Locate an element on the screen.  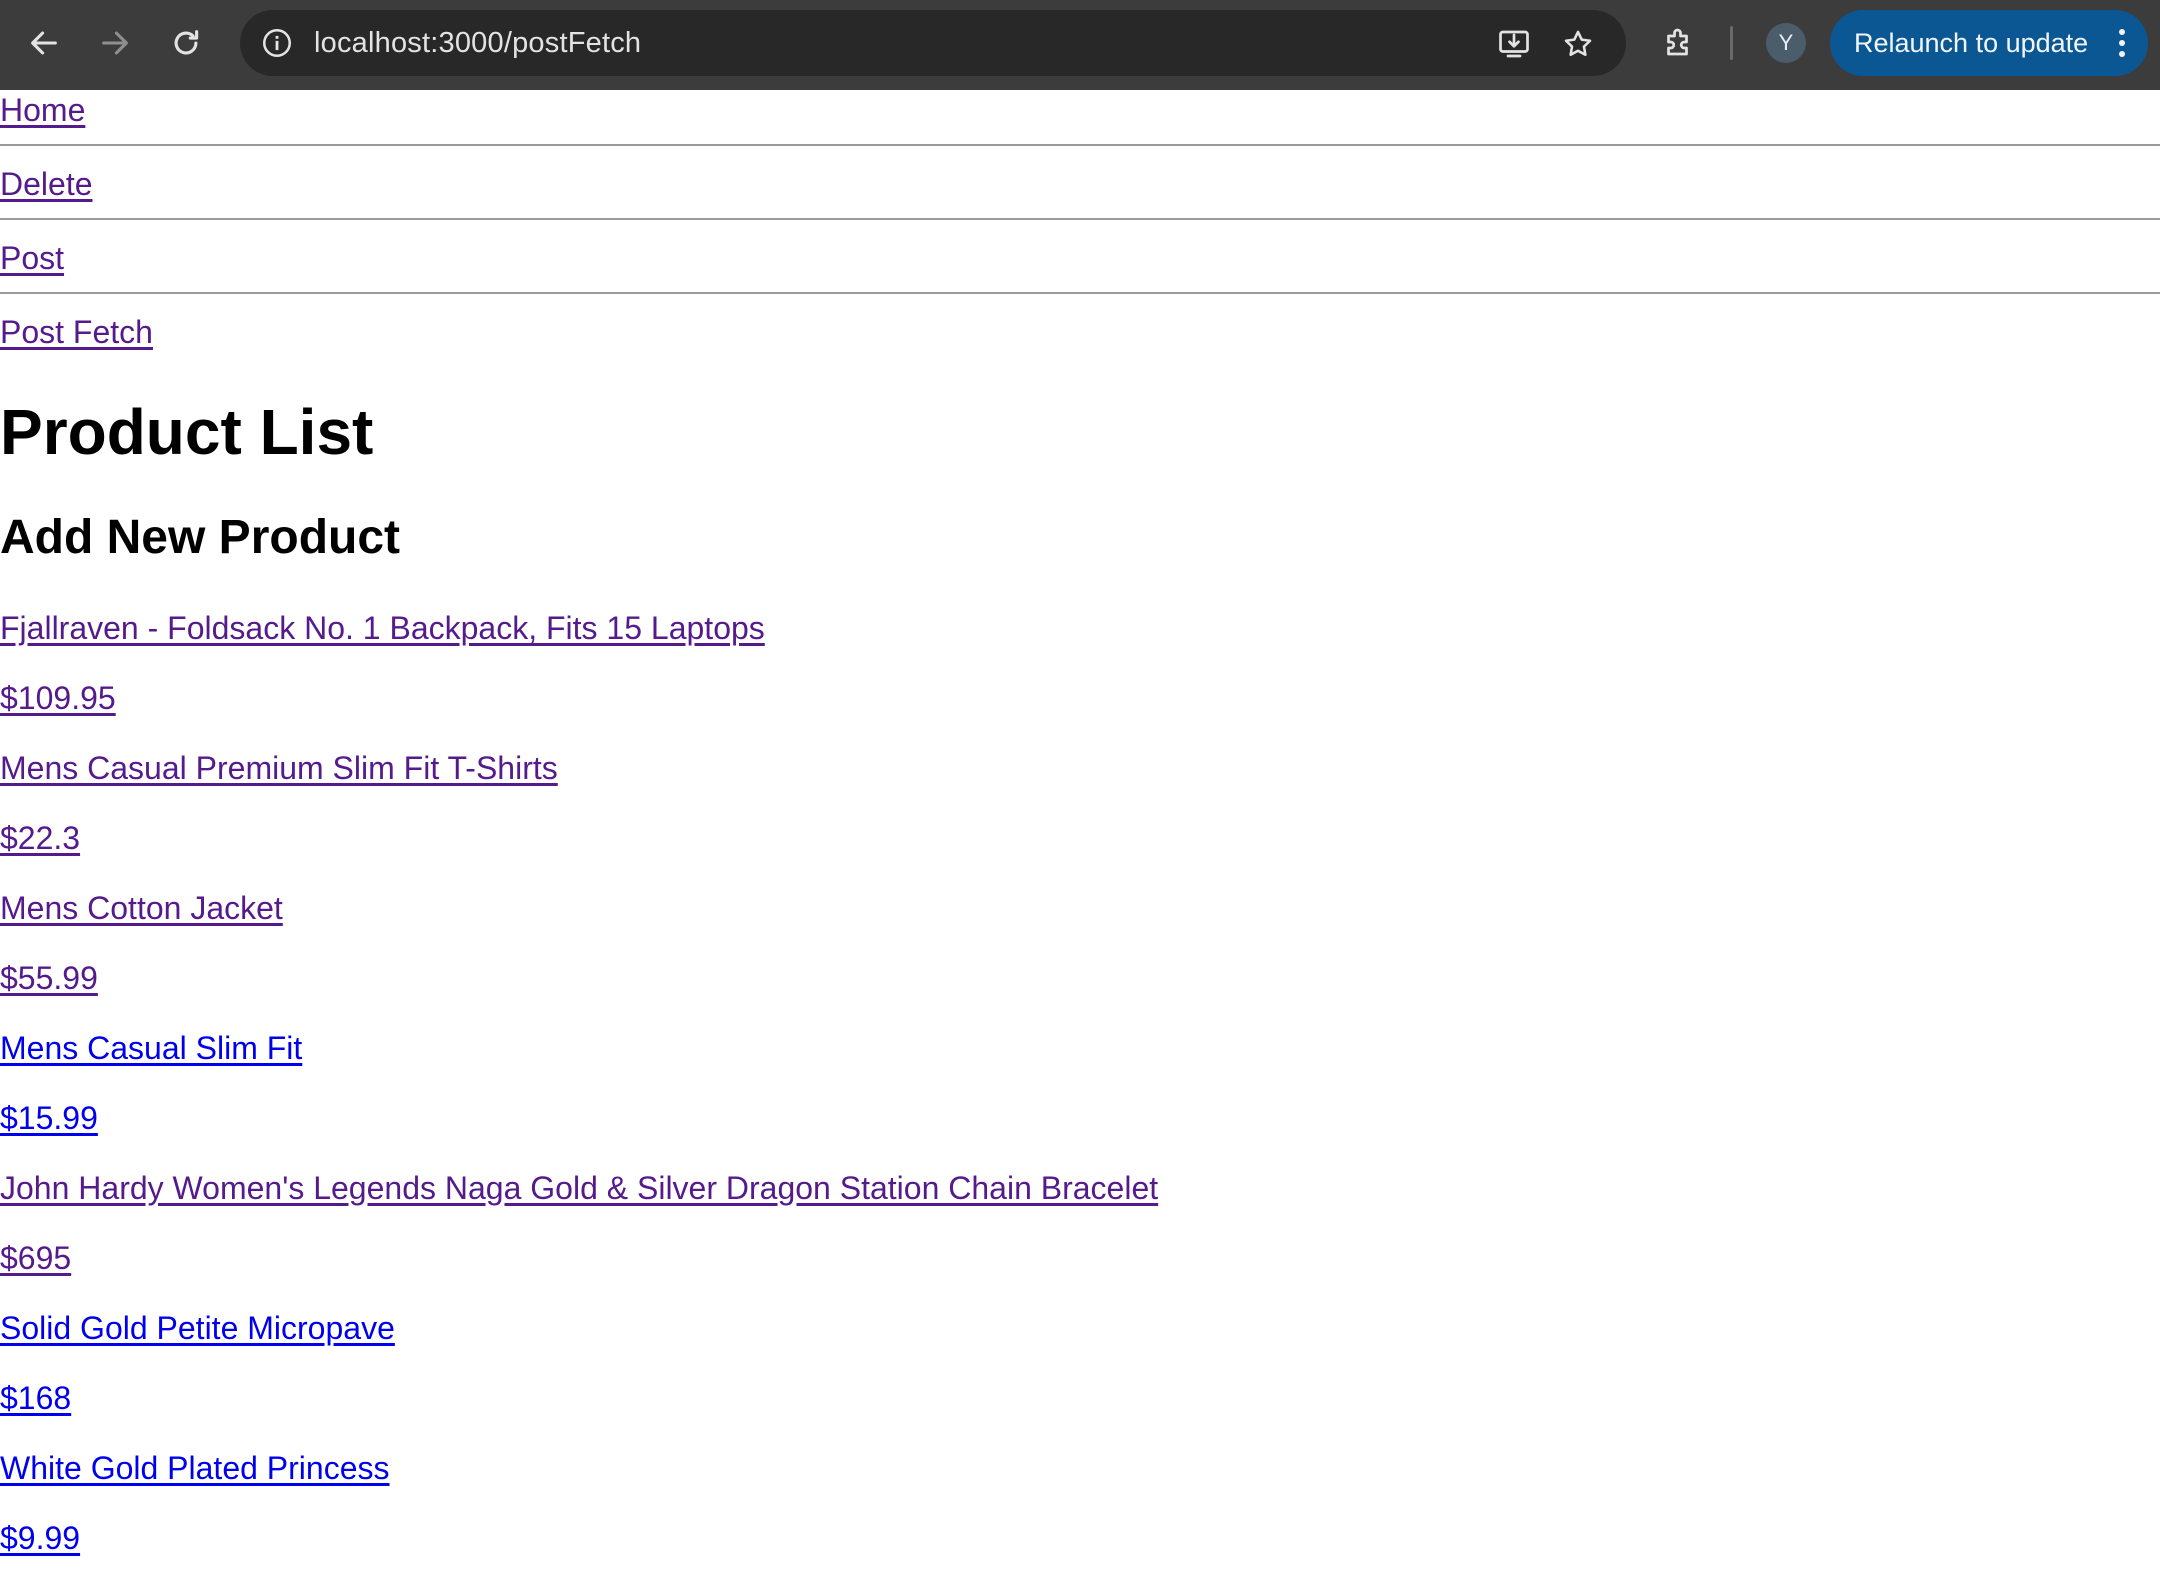
reload-button is located at coordinates (186, 43).